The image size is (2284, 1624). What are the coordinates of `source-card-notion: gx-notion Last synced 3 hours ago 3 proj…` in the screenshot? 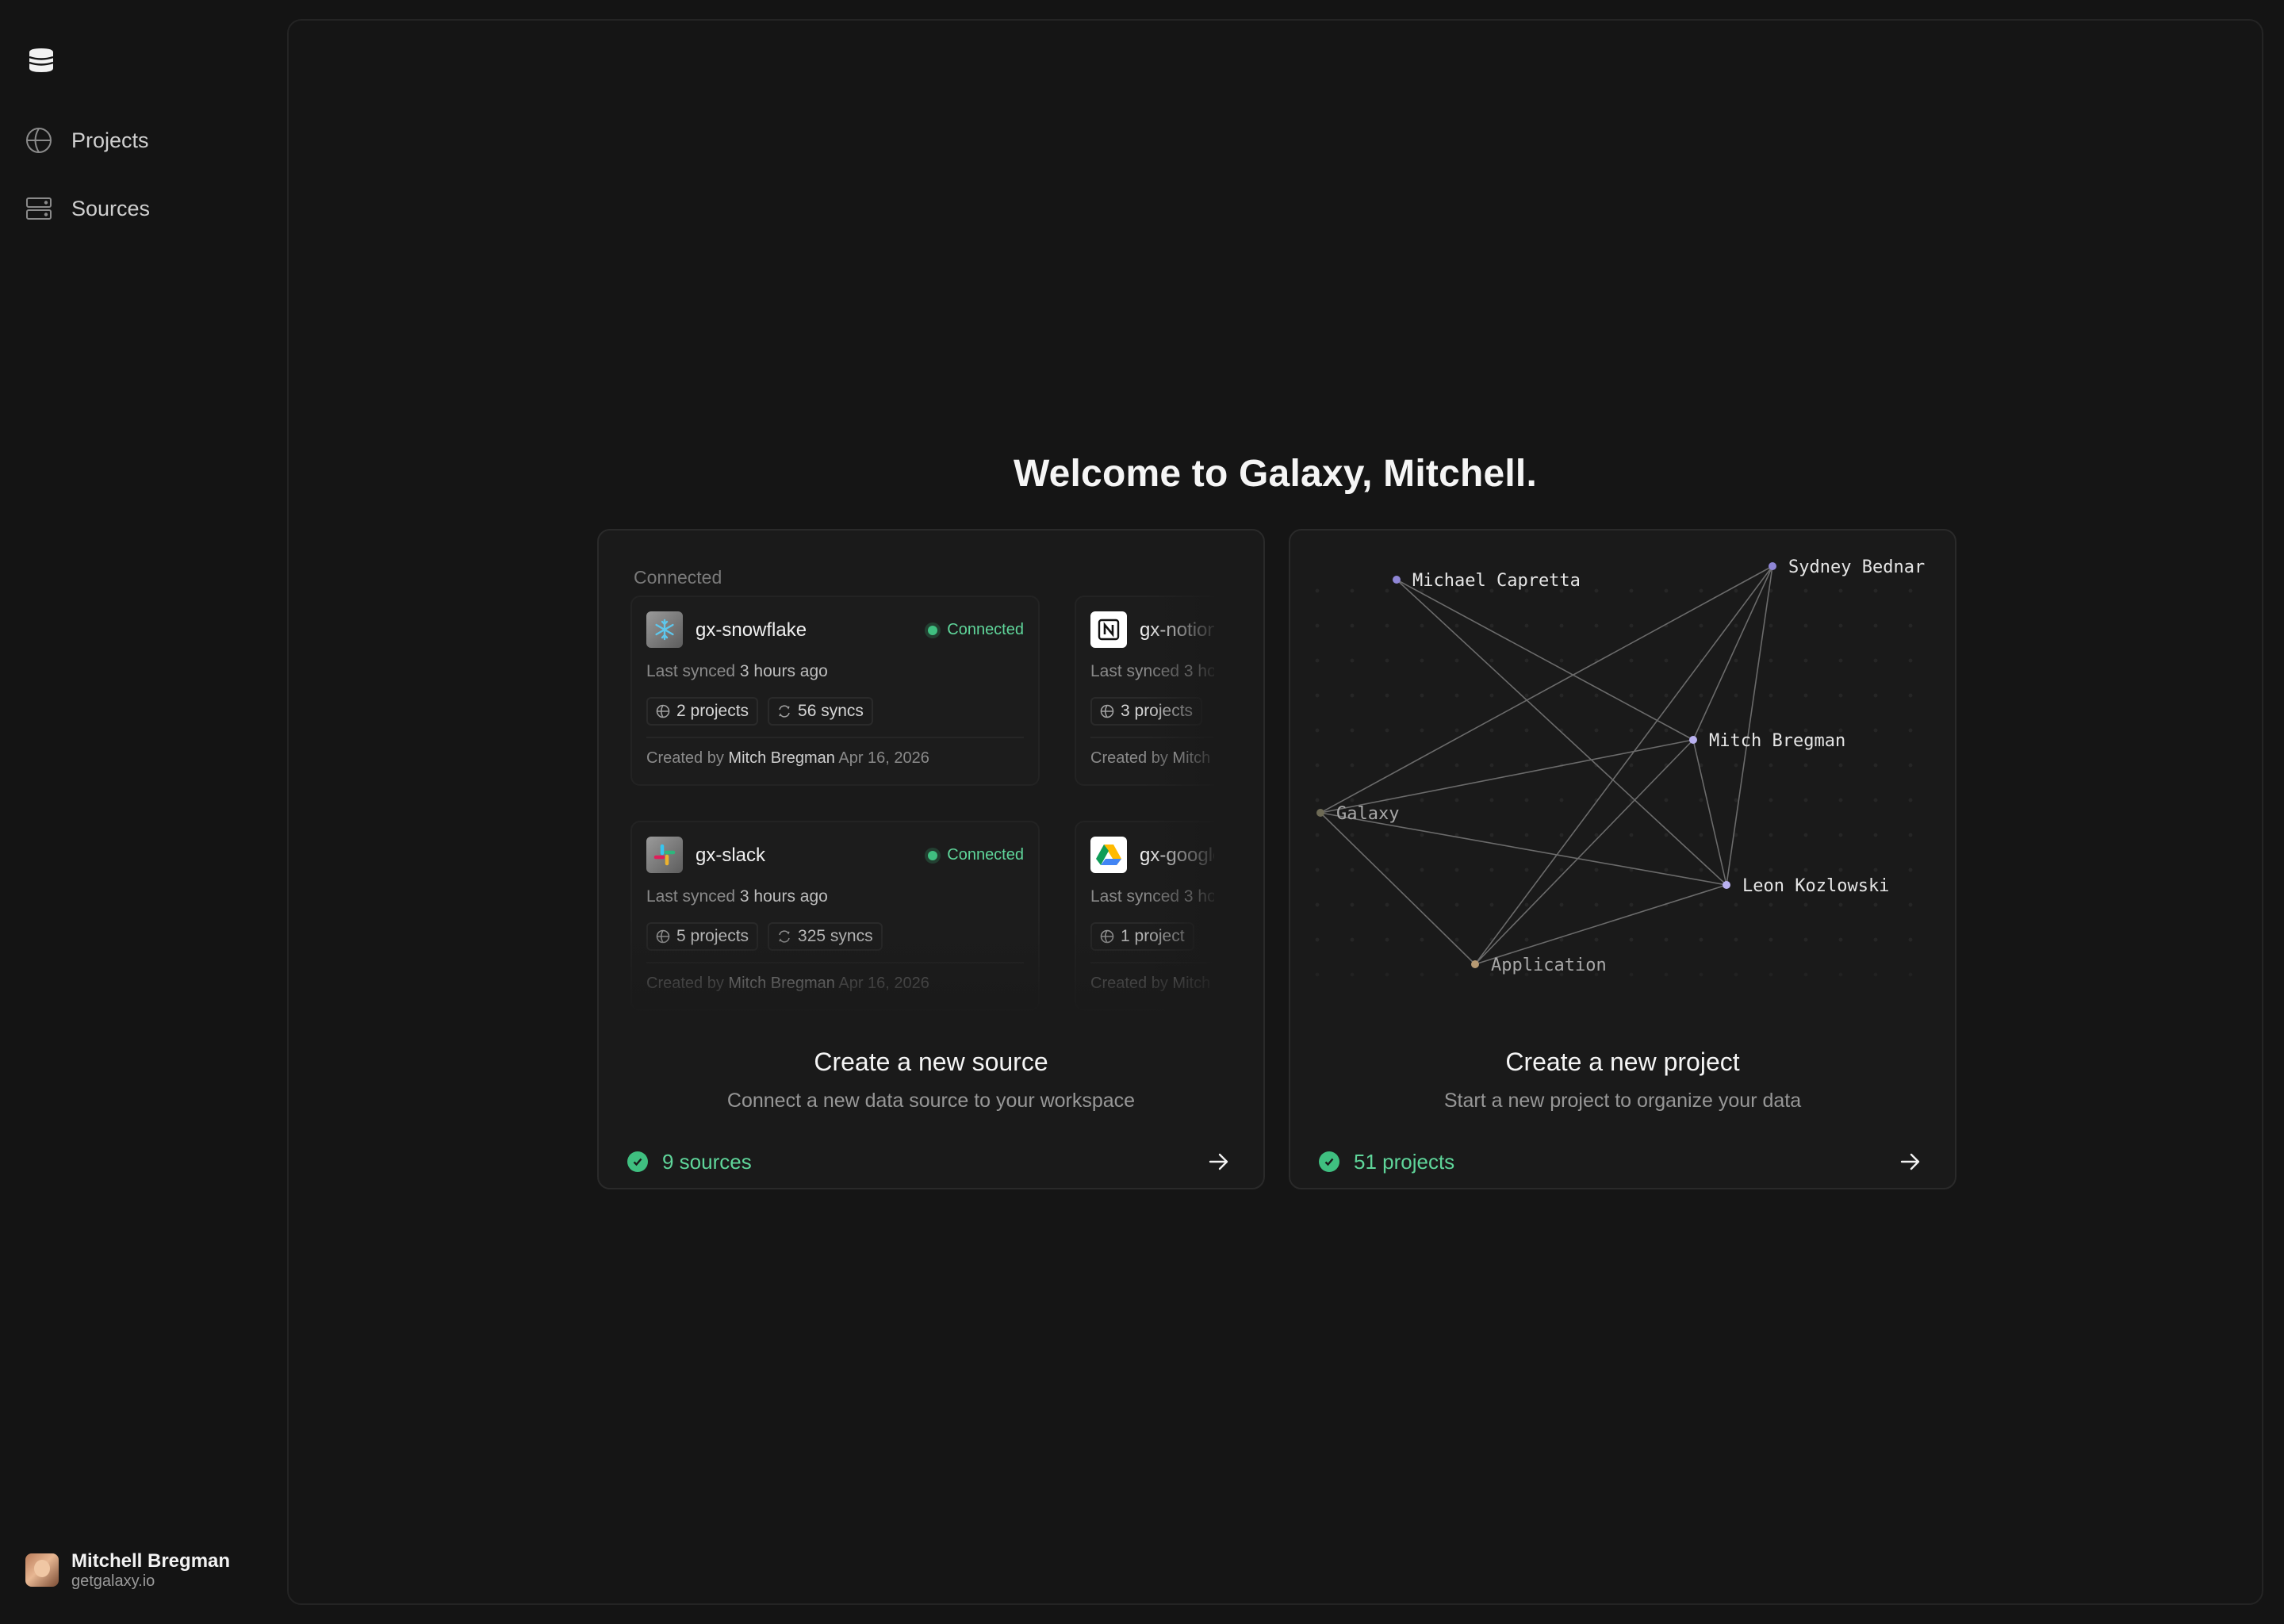 It's located at (1144, 691).